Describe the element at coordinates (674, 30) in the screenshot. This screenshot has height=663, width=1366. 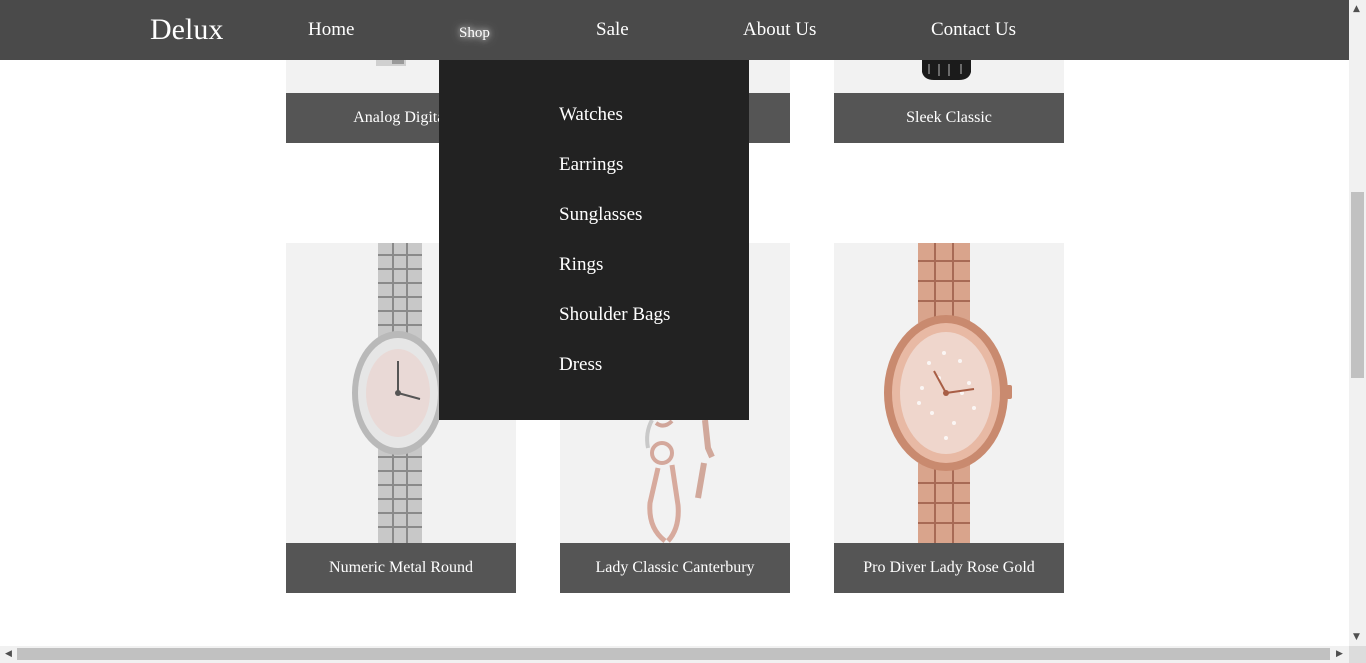
I see `top-navbar: Delux Home Shop Sale About Us Contact Us` at that location.